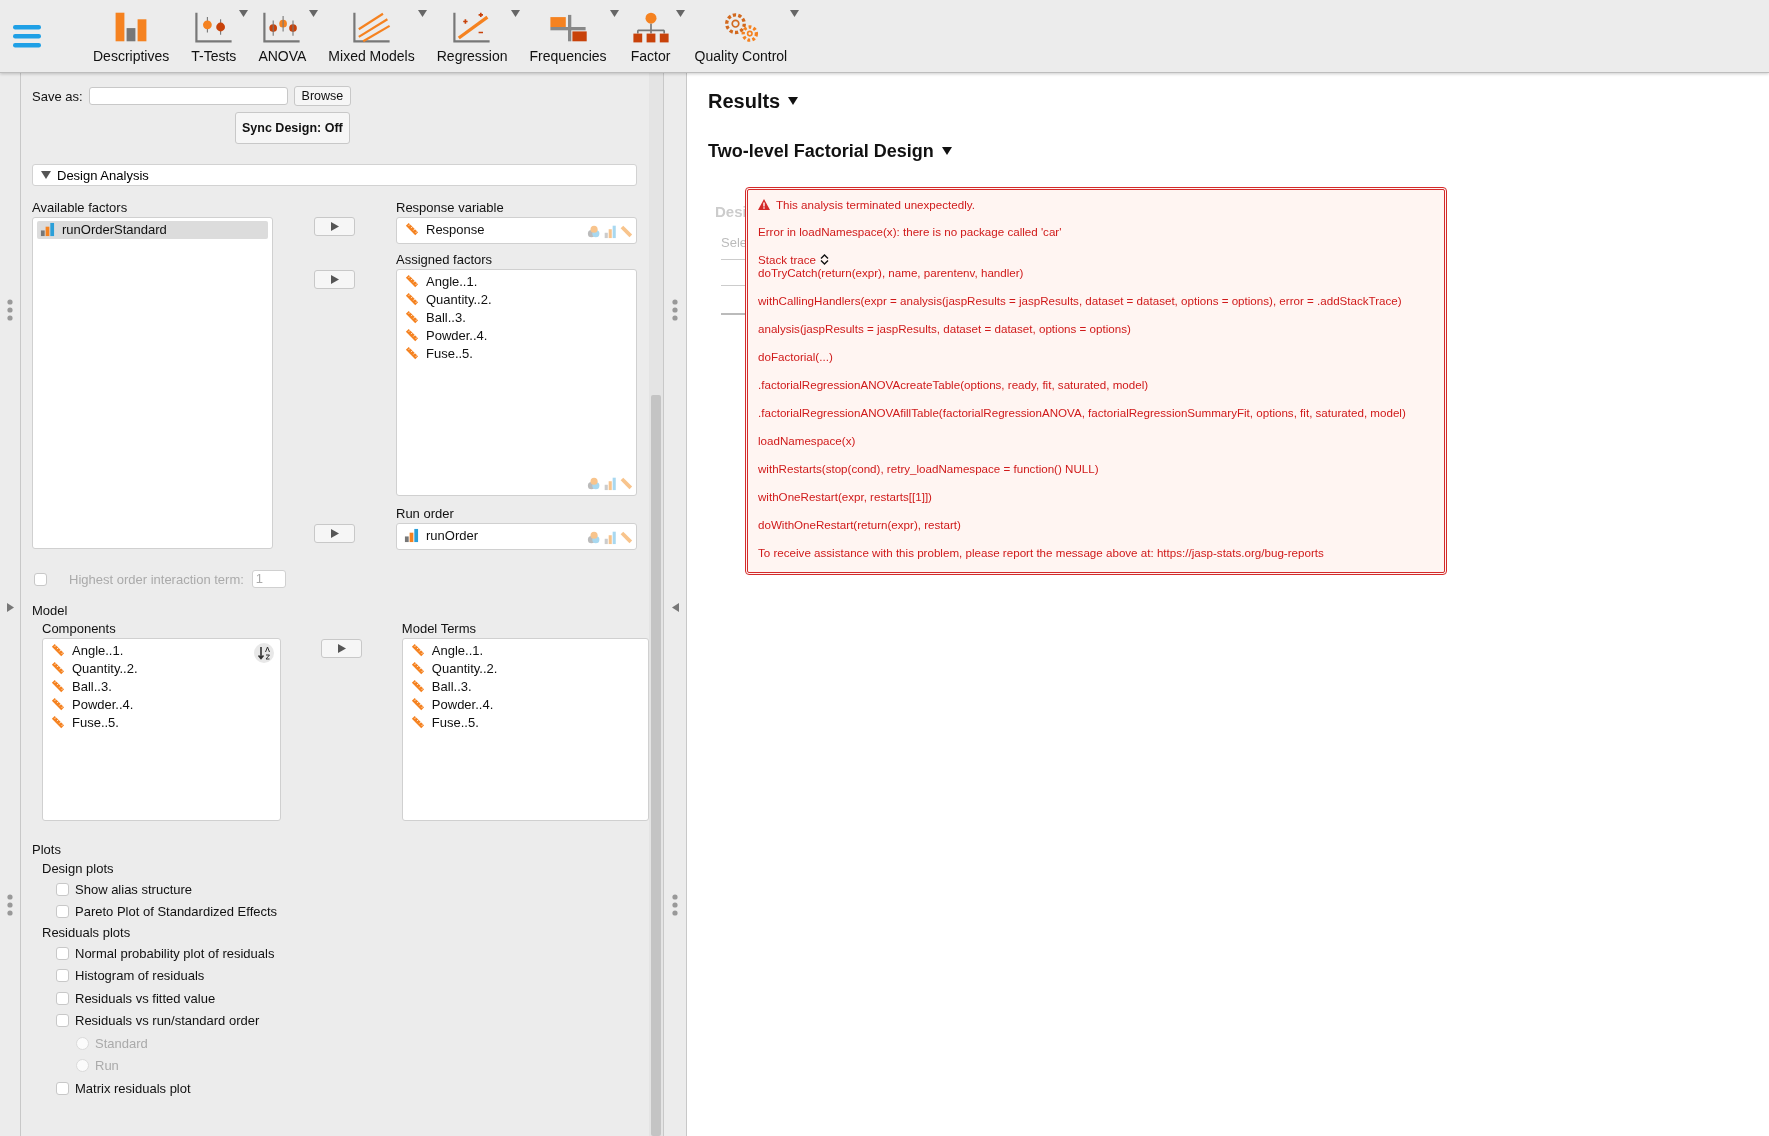 This screenshot has height=1136, width=1769. I want to click on stack-trace-line: analysis(jaspResults = jaspResults, dataset = dataset, options = options), so click(945, 329).